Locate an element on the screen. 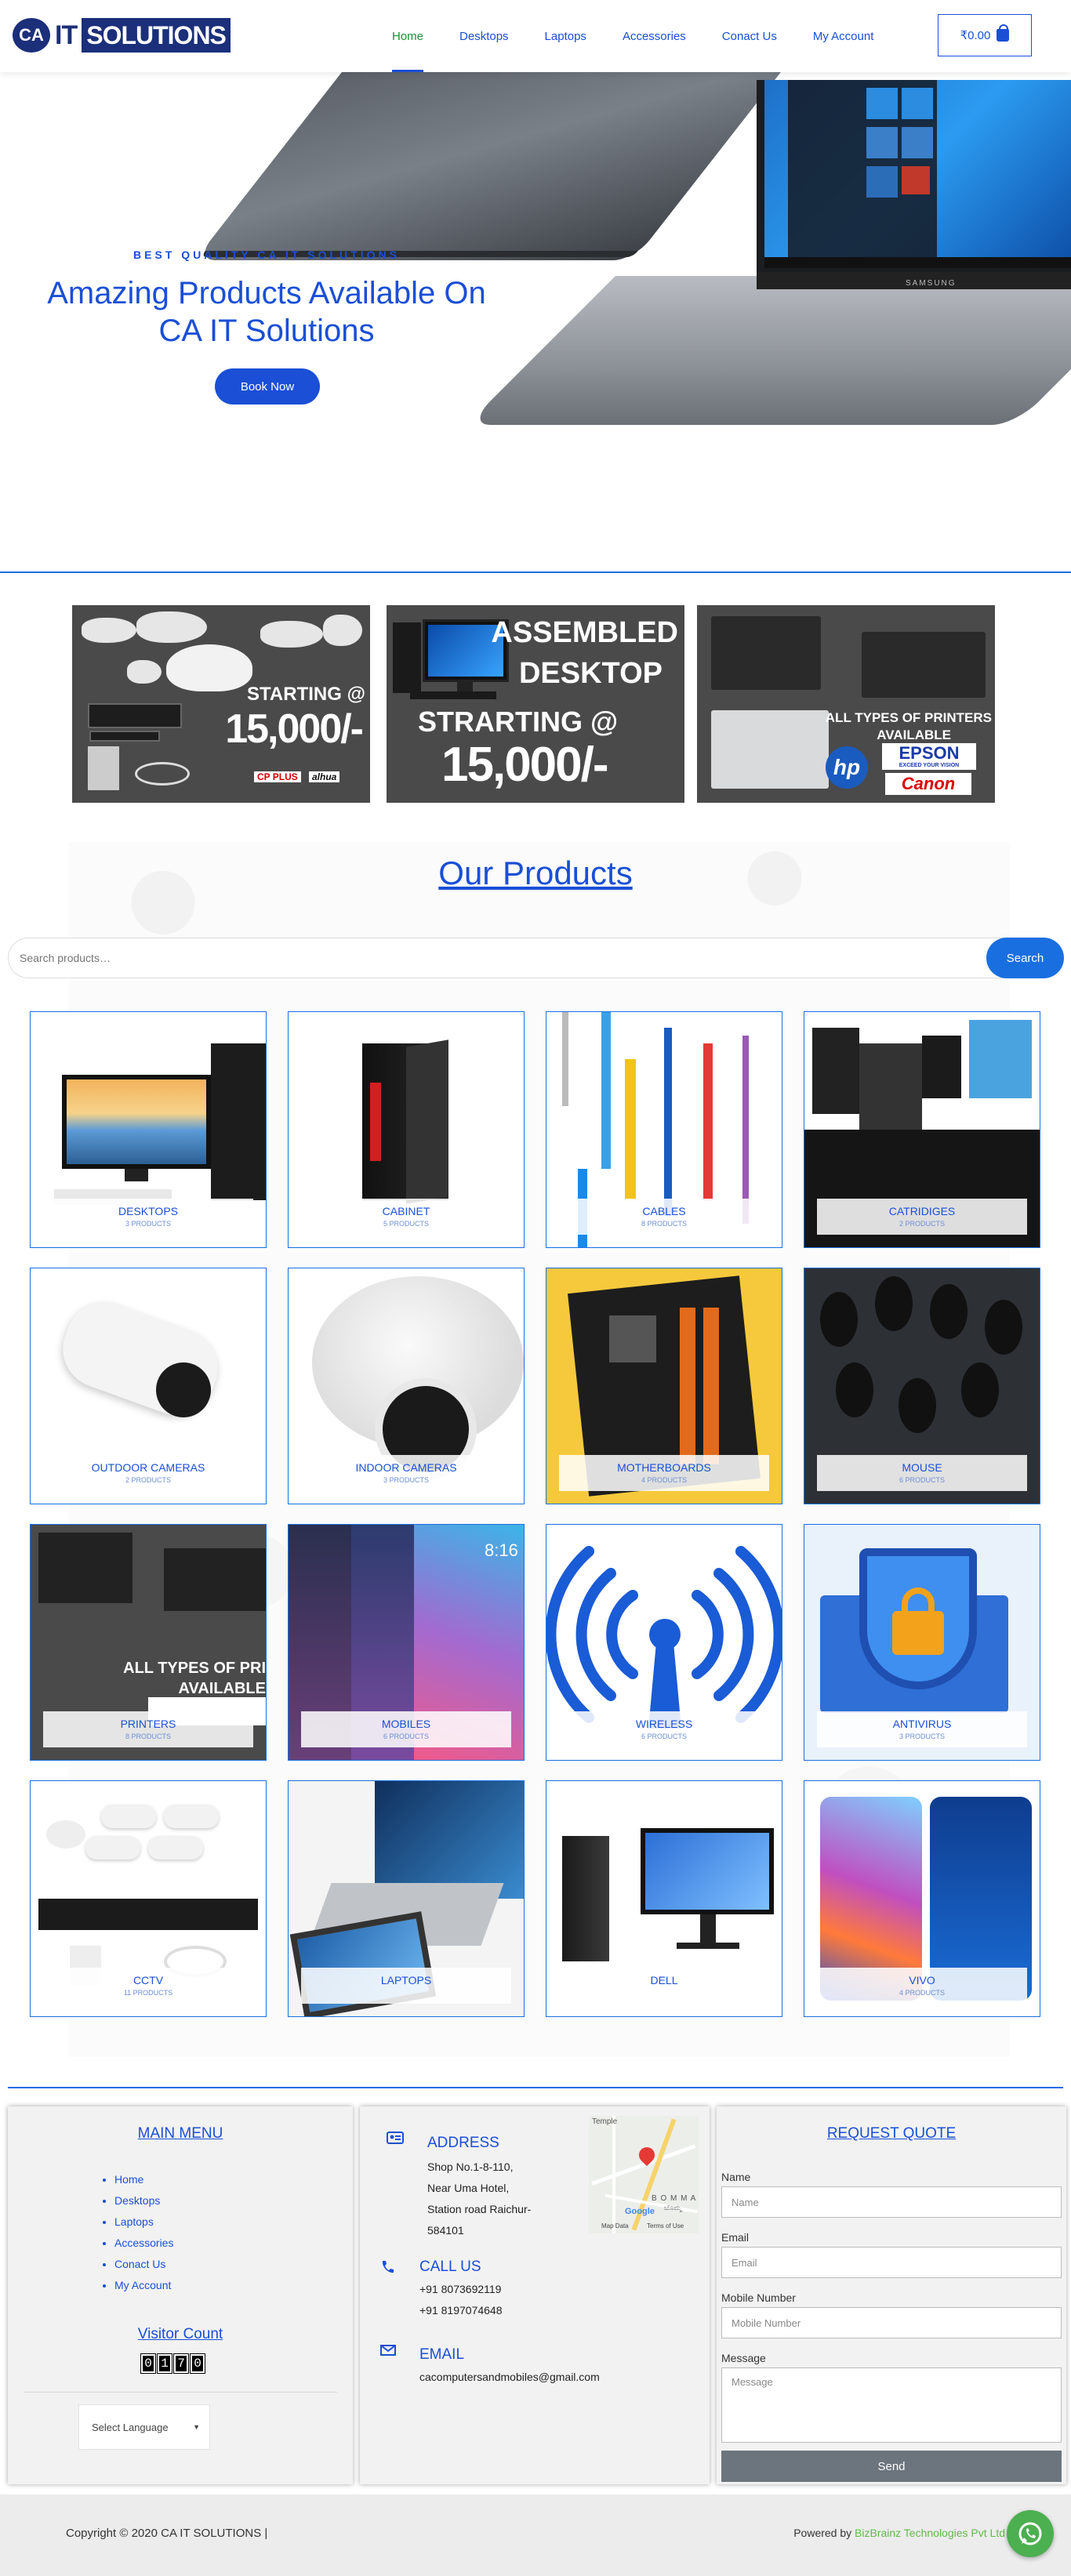 The height and width of the screenshot is (2576, 1071). cctv-offer-banner: STARTING @ 15,000/- CP PLUS alhua is located at coordinates (221, 704).